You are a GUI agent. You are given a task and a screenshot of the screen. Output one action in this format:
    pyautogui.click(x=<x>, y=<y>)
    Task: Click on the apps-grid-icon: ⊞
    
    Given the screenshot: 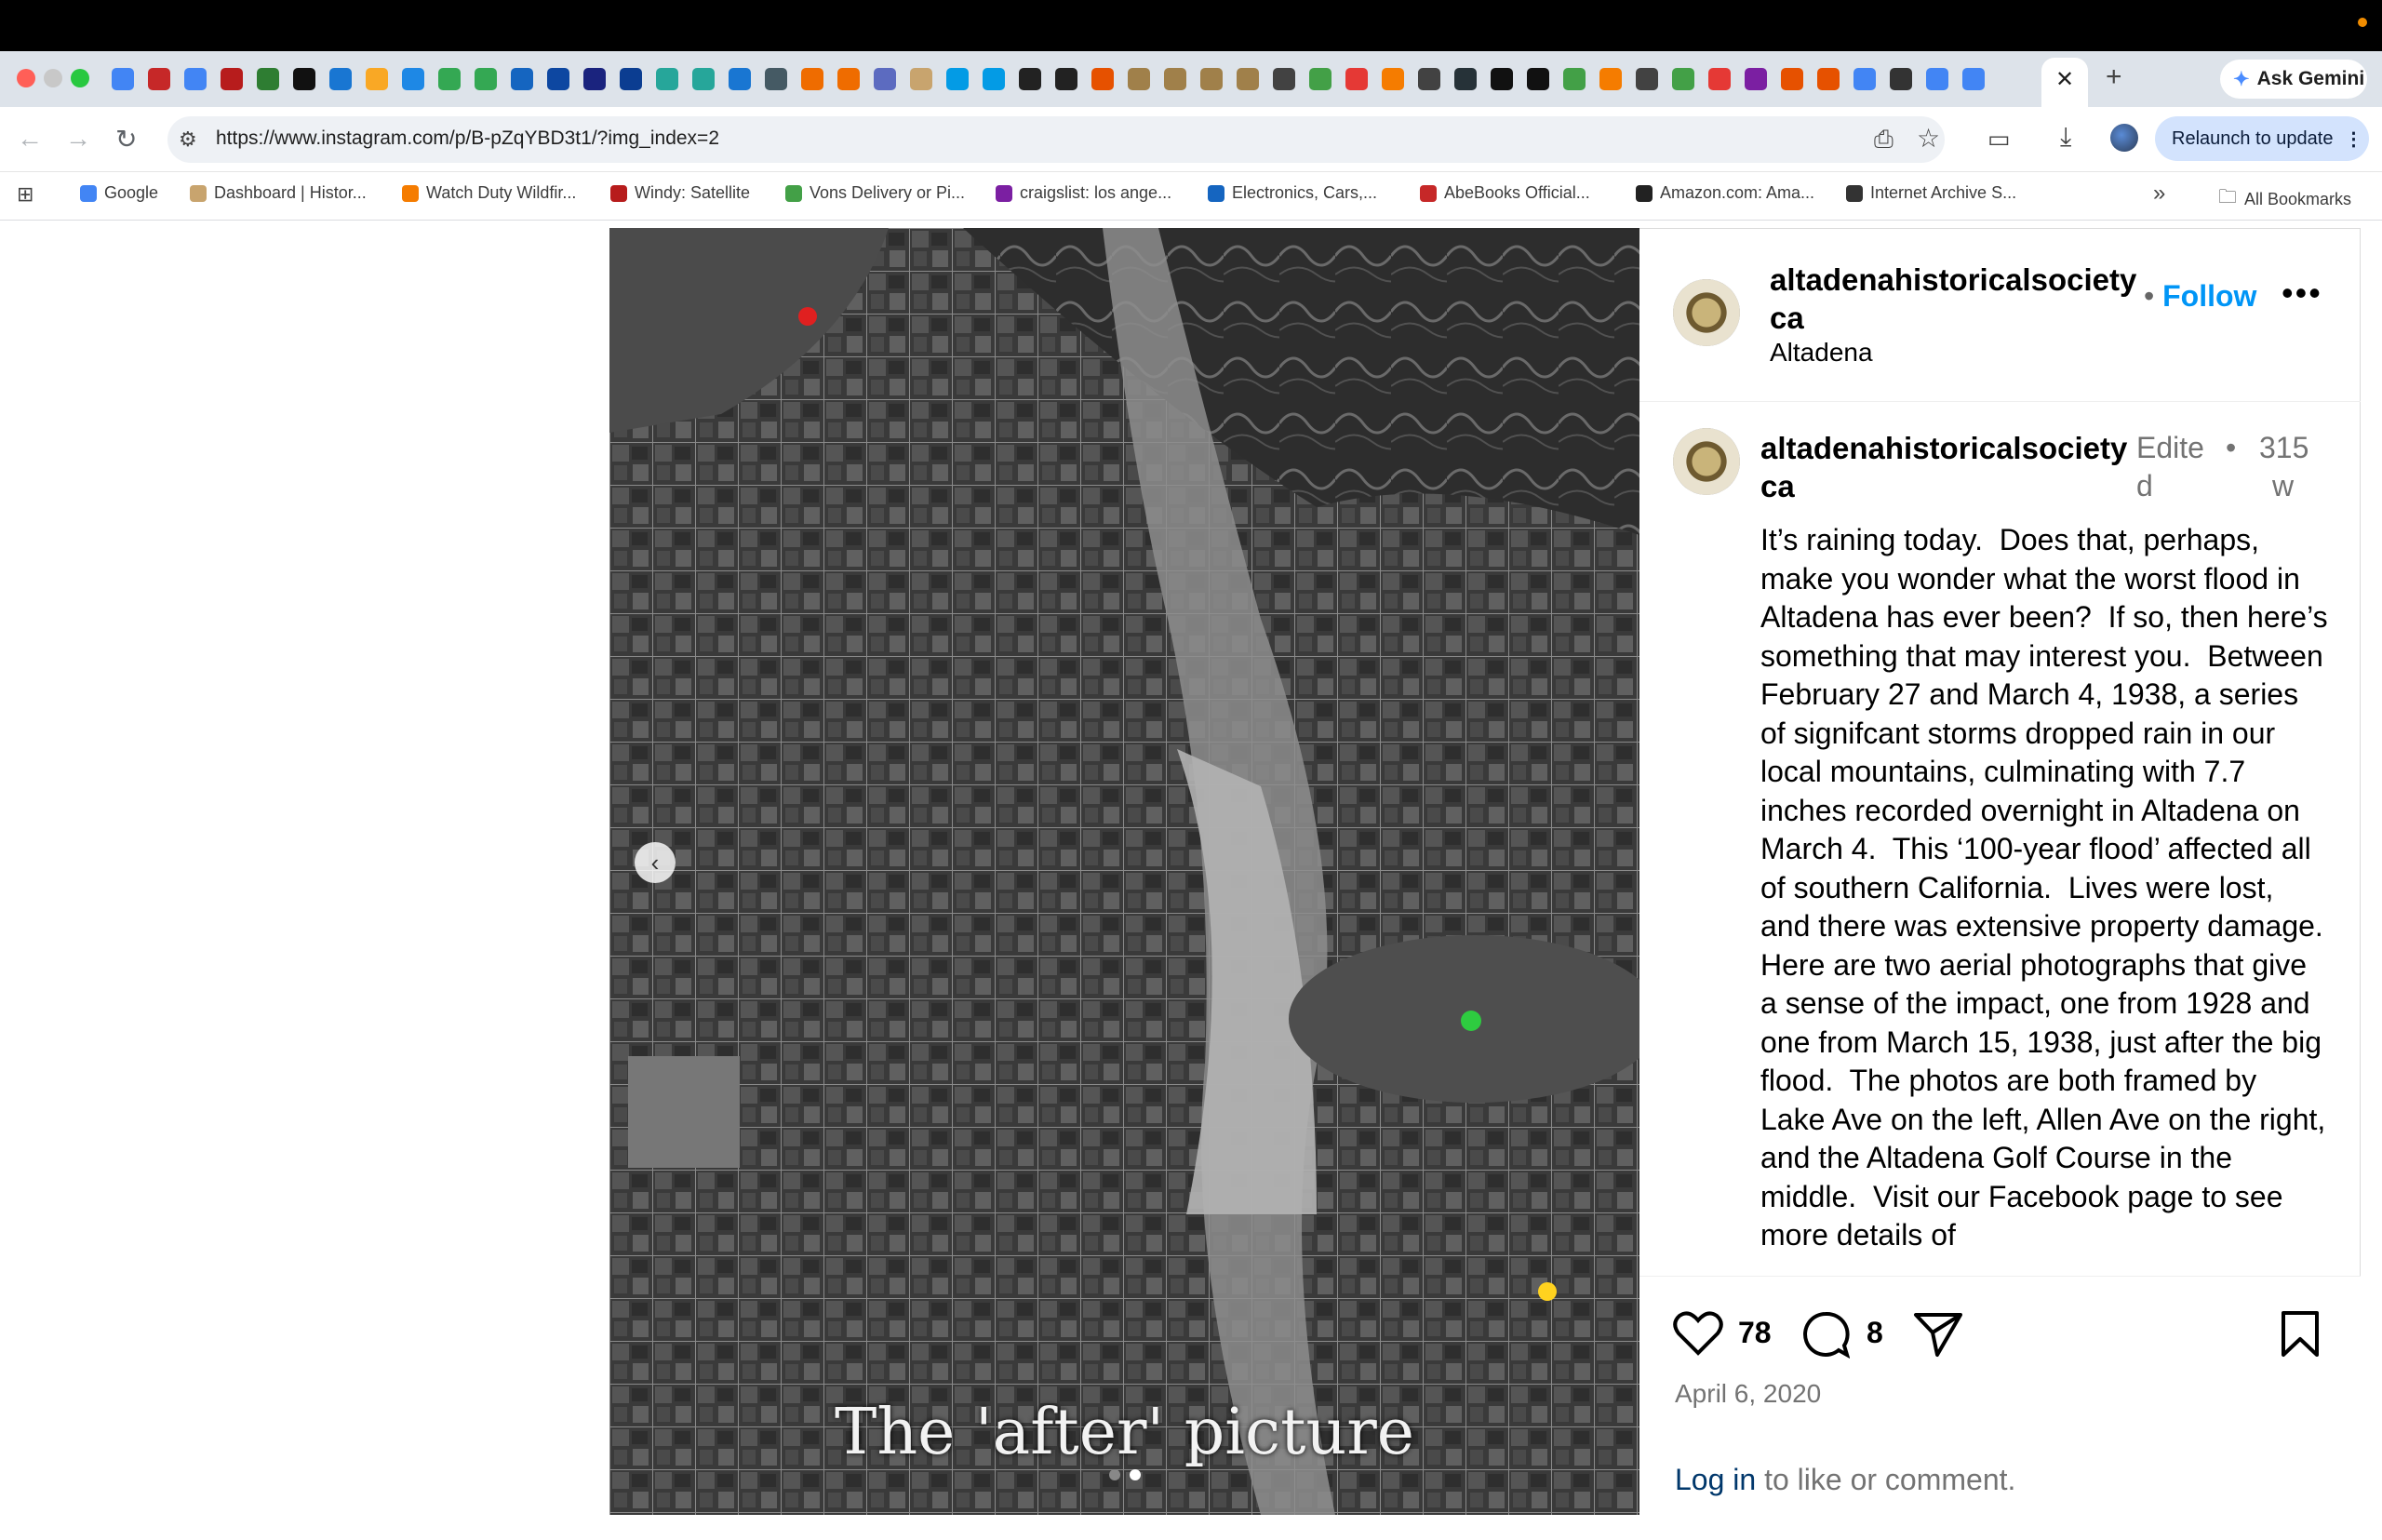 What is the action you would take?
    pyautogui.click(x=25, y=194)
    